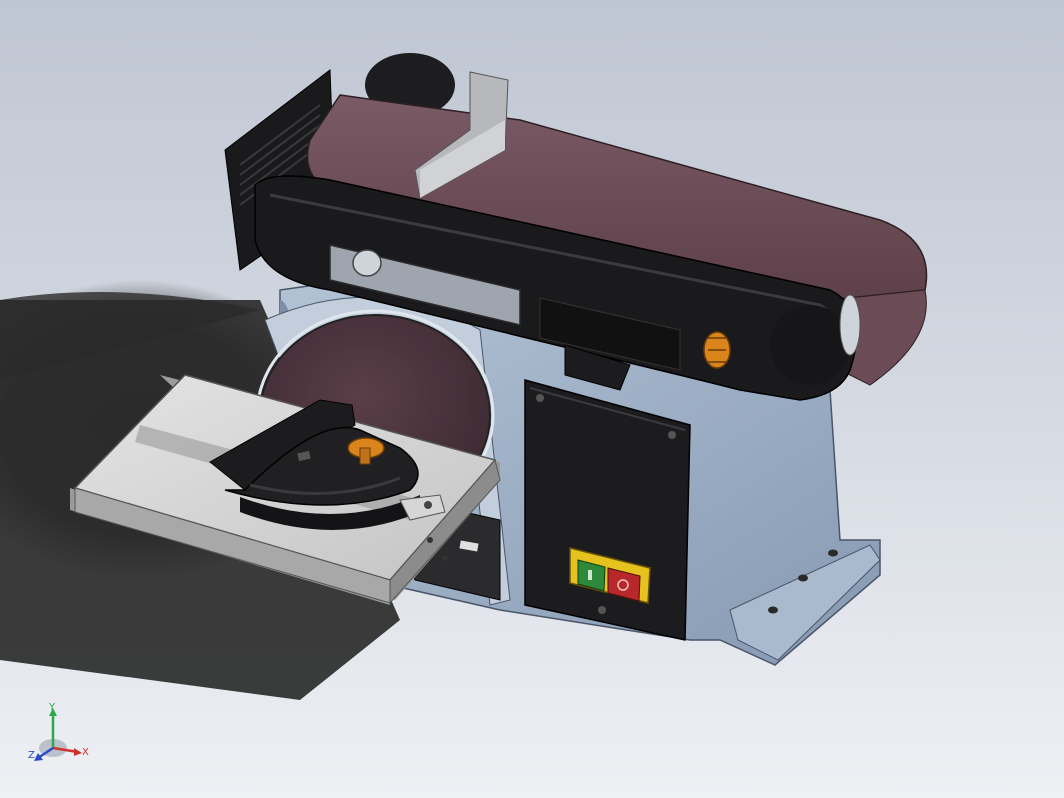 The height and width of the screenshot is (798, 1064). What do you see at coordinates (52, 707) in the screenshot?
I see `y-axis-label: Y` at bounding box center [52, 707].